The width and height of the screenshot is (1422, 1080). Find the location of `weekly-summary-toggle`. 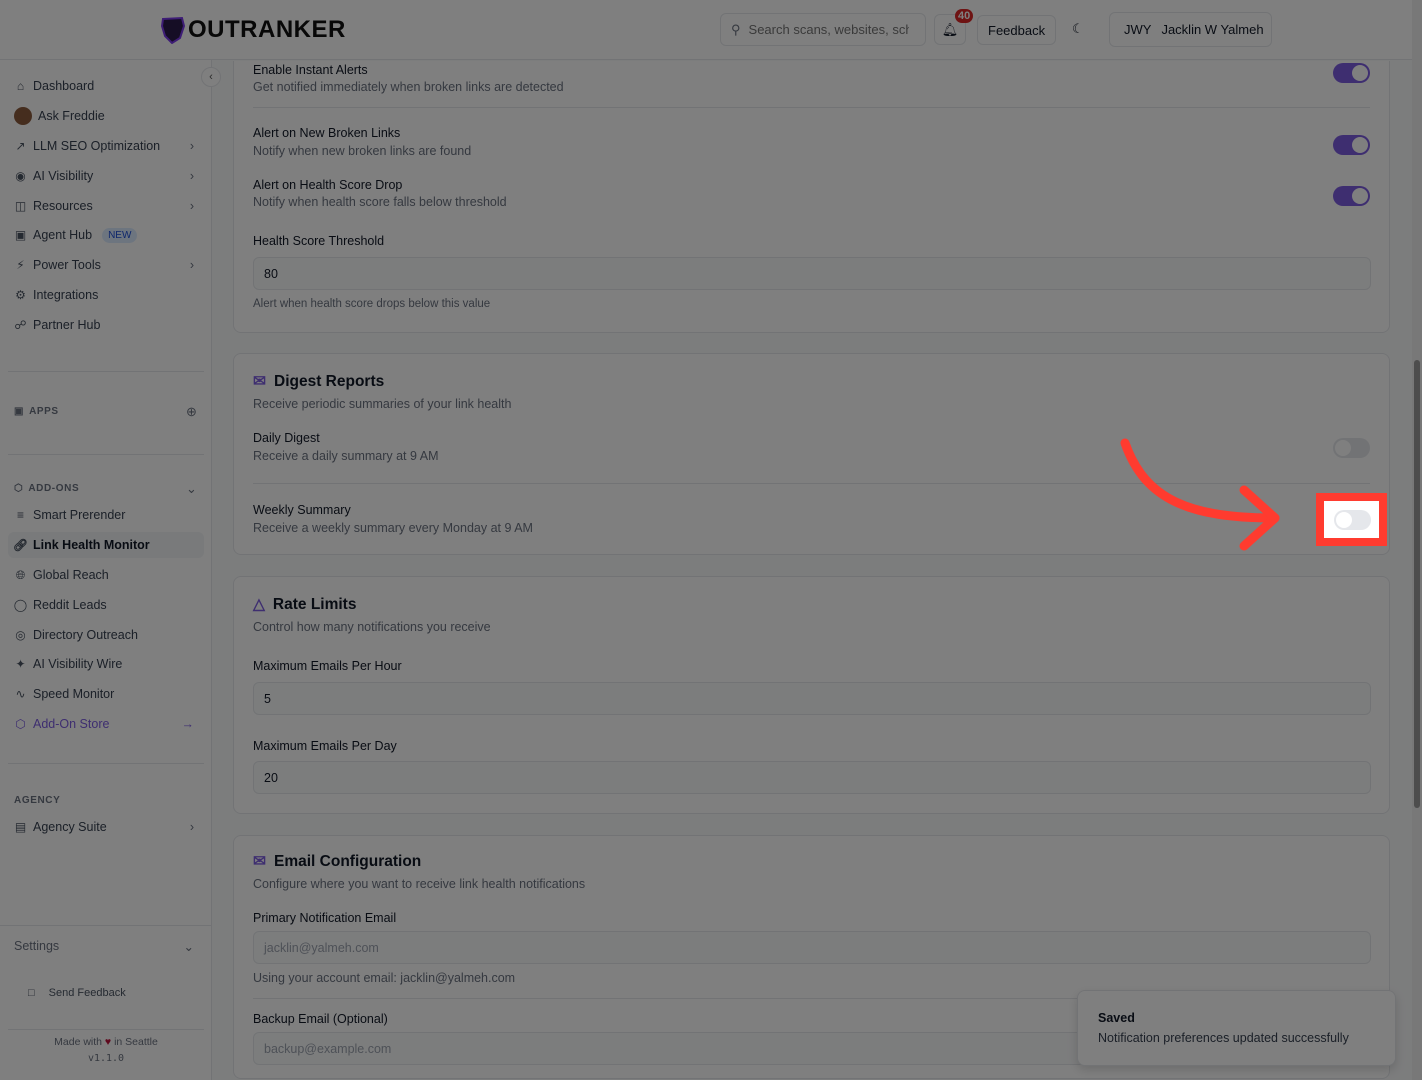

weekly-summary-toggle is located at coordinates (1352, 520).